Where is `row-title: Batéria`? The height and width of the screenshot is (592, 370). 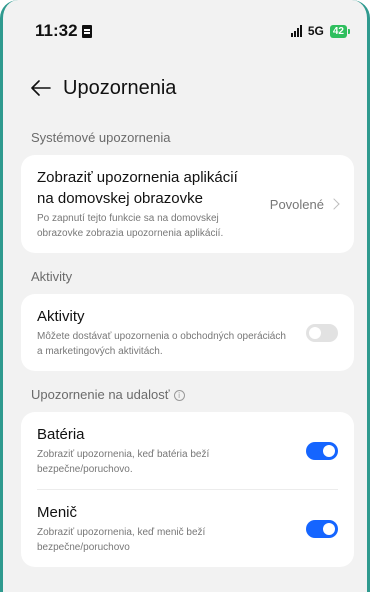 row-title: Batéria is located at coordinates (61, 434).